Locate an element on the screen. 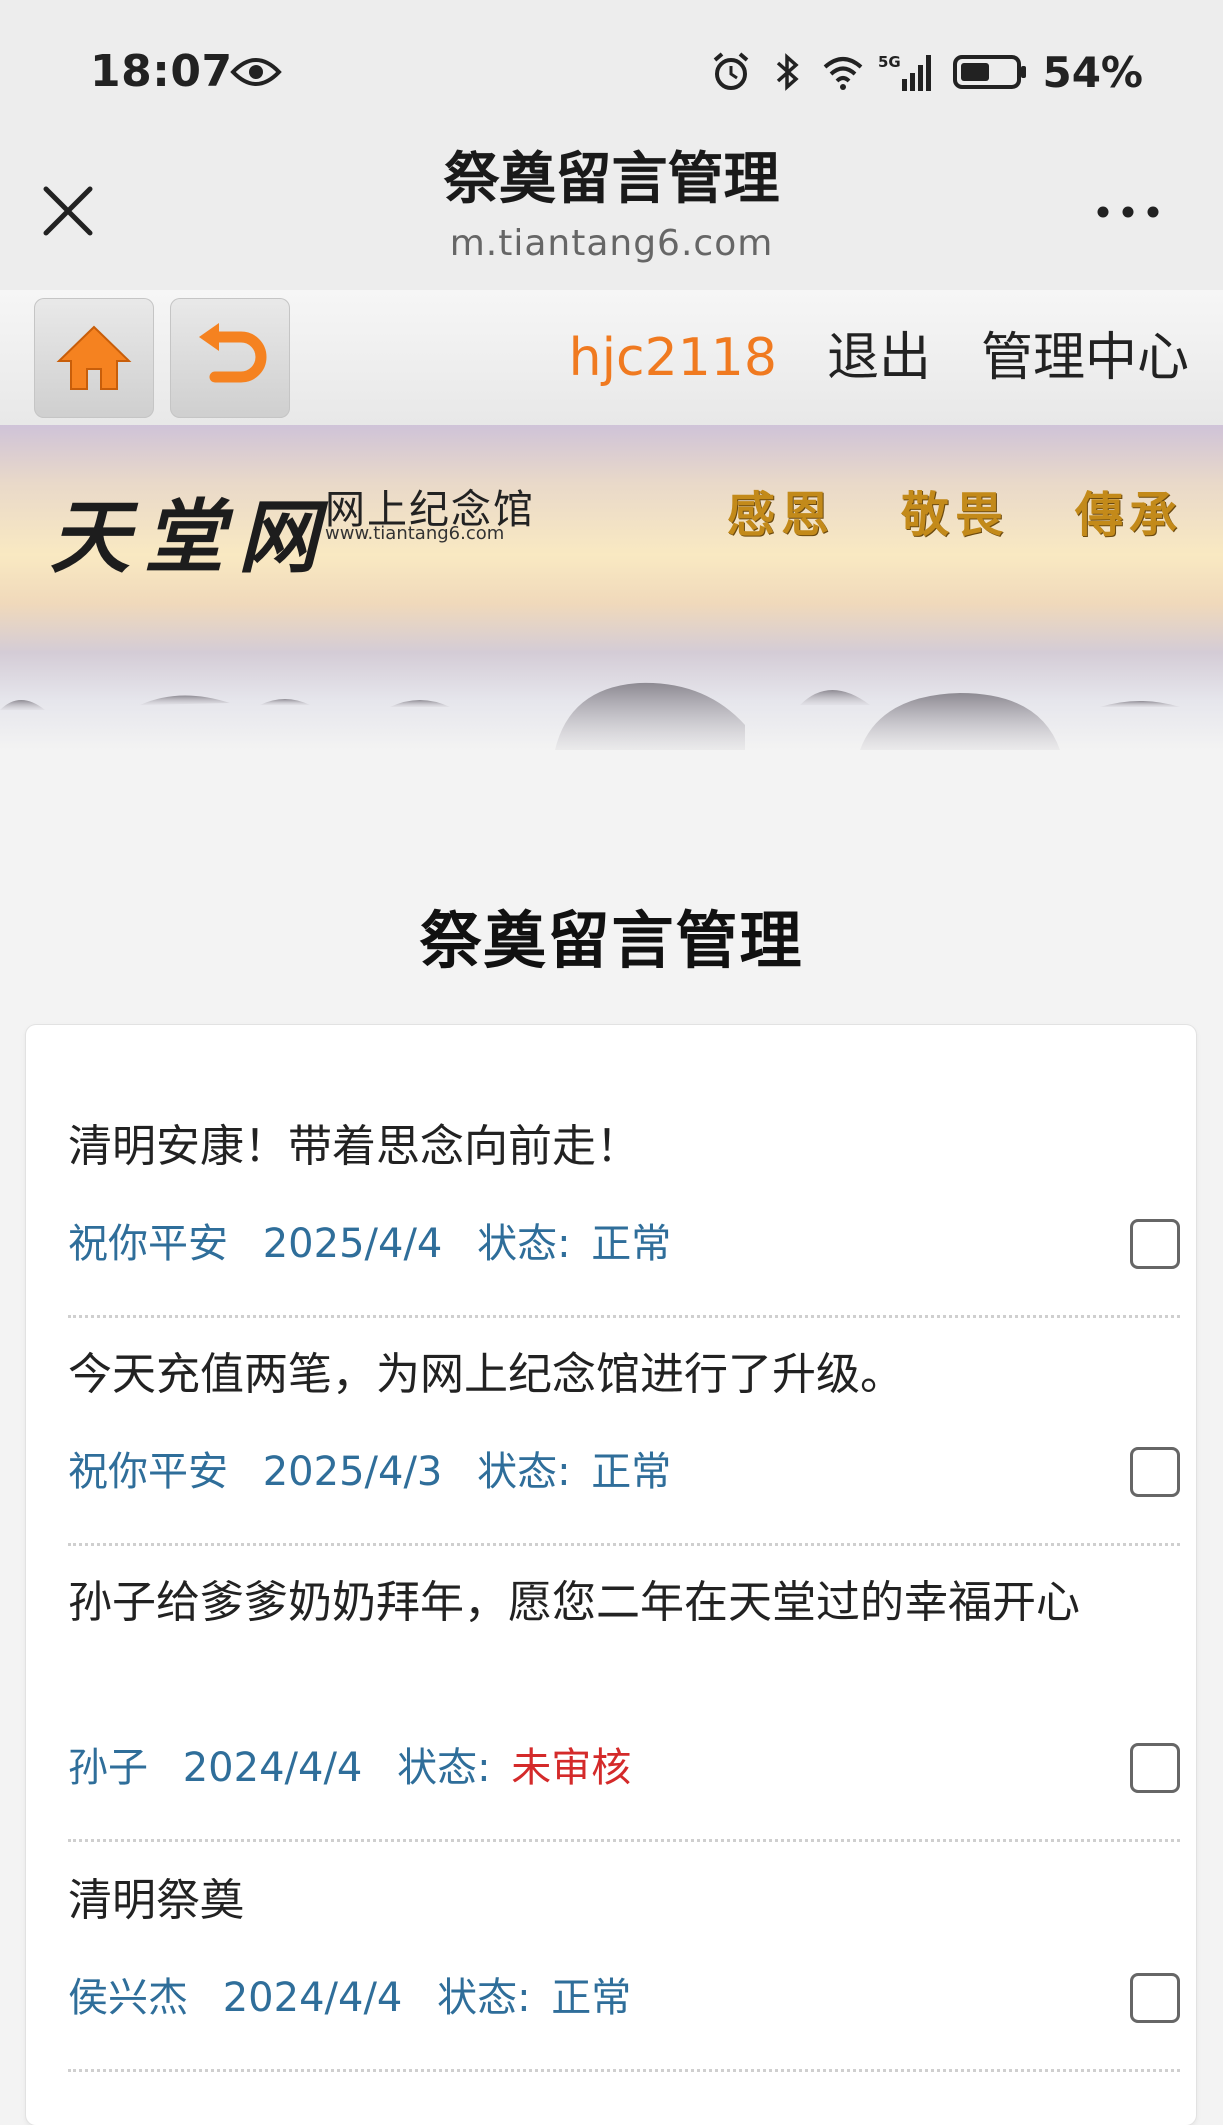 The height and width of the screenshot is (2125, 1223). status-icons: 5G 54% is located at coordinates (926, 72).